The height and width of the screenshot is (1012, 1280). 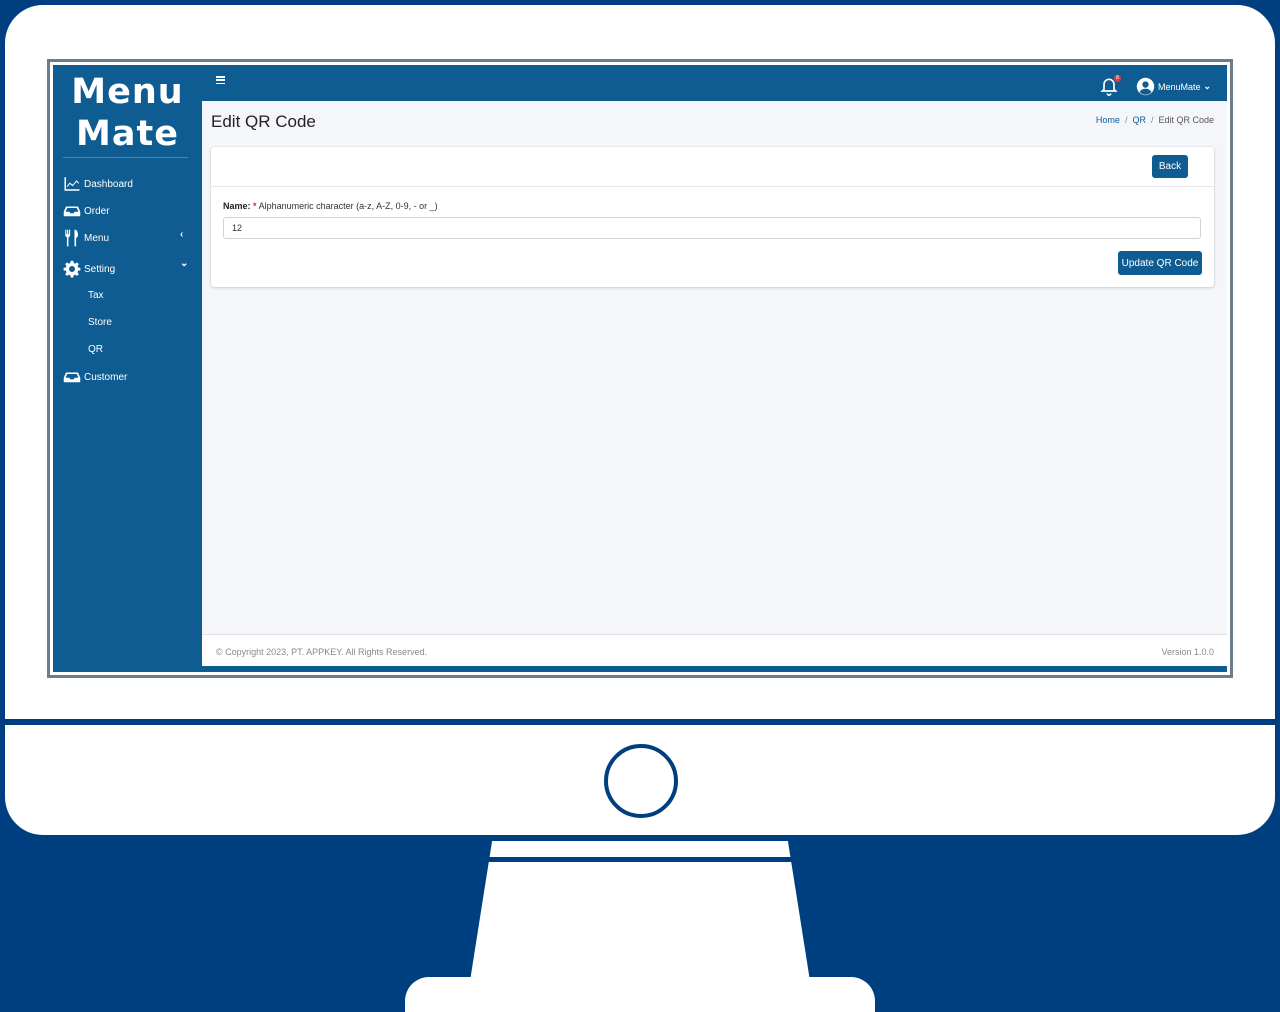 I want to click on breadcrumb-current: Edit QR Code, so click(x=1186, y=120).